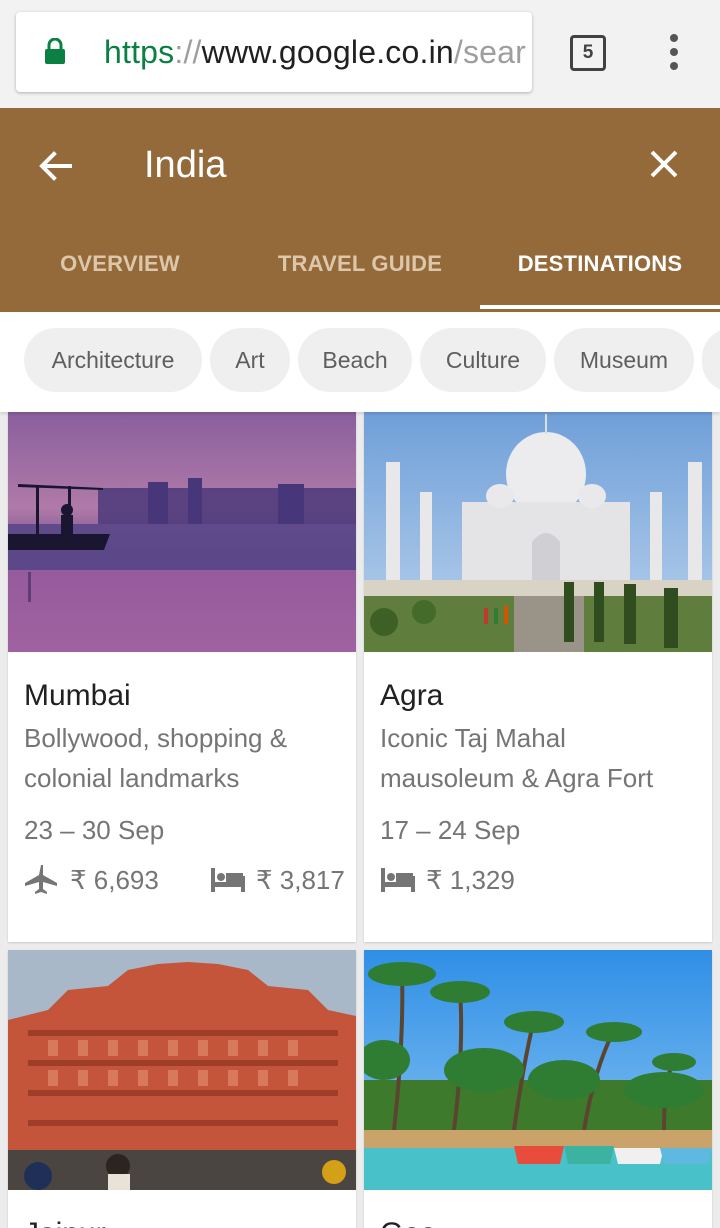  Describe the element at coordinates (114, 880) in the screenshot. I see `flight-price: ₹ 6,693` at that location.